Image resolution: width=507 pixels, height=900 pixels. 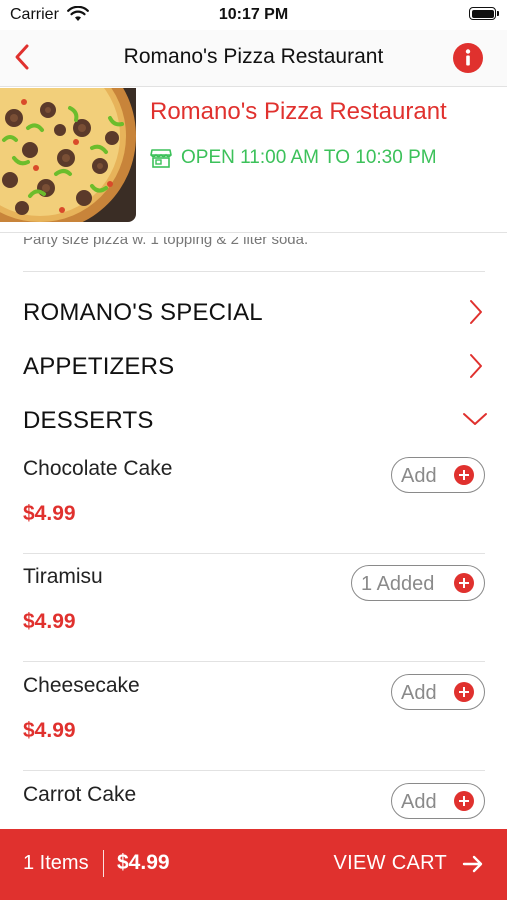 I want to click on status-bar: Carrier 10:17 PM, so click(x=253, y=15).